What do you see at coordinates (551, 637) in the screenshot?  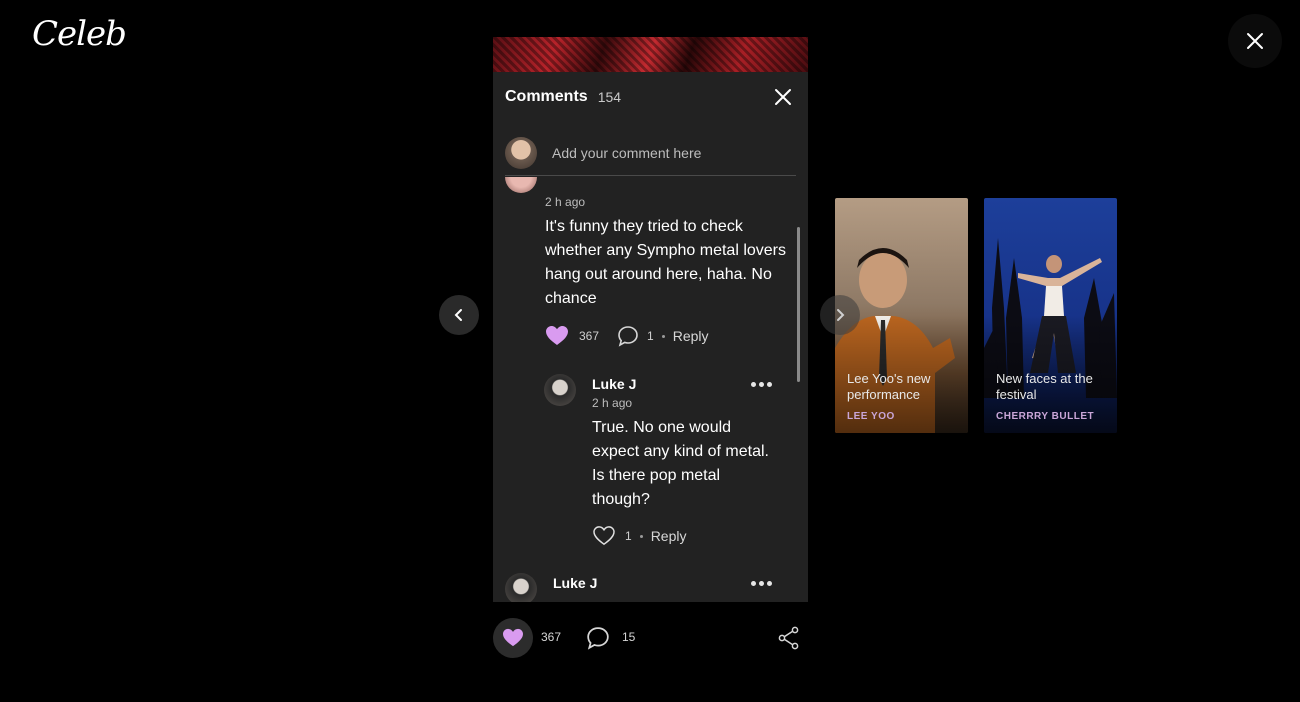 I see `post-like-count: 367` at bounding box center [551, 637].